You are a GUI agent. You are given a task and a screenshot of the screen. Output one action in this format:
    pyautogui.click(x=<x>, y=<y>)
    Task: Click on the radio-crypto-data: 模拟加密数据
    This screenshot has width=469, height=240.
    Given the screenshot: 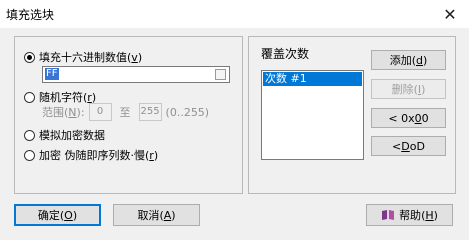 What is the action you would take?
    pyautogui.click(x=64, y=135)
    